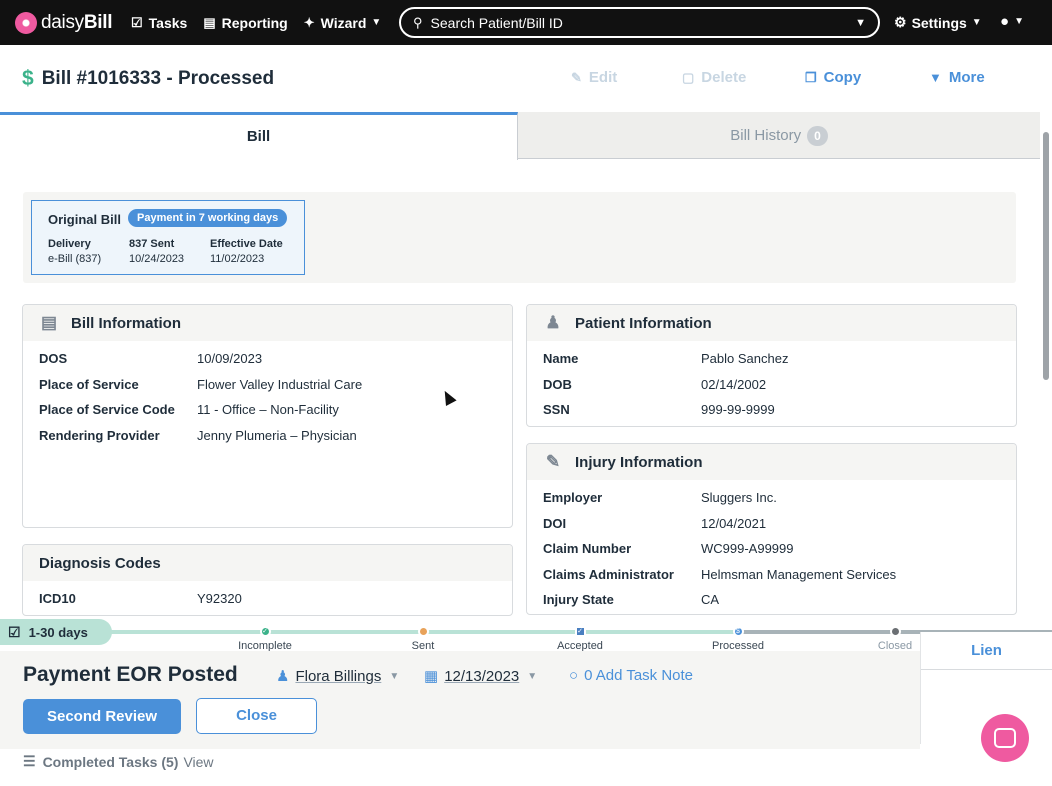  What do you see at coordinates (631, 600) in the screenshot?
I see `info-row: Injury State CA` at bounding box center [631, 600].